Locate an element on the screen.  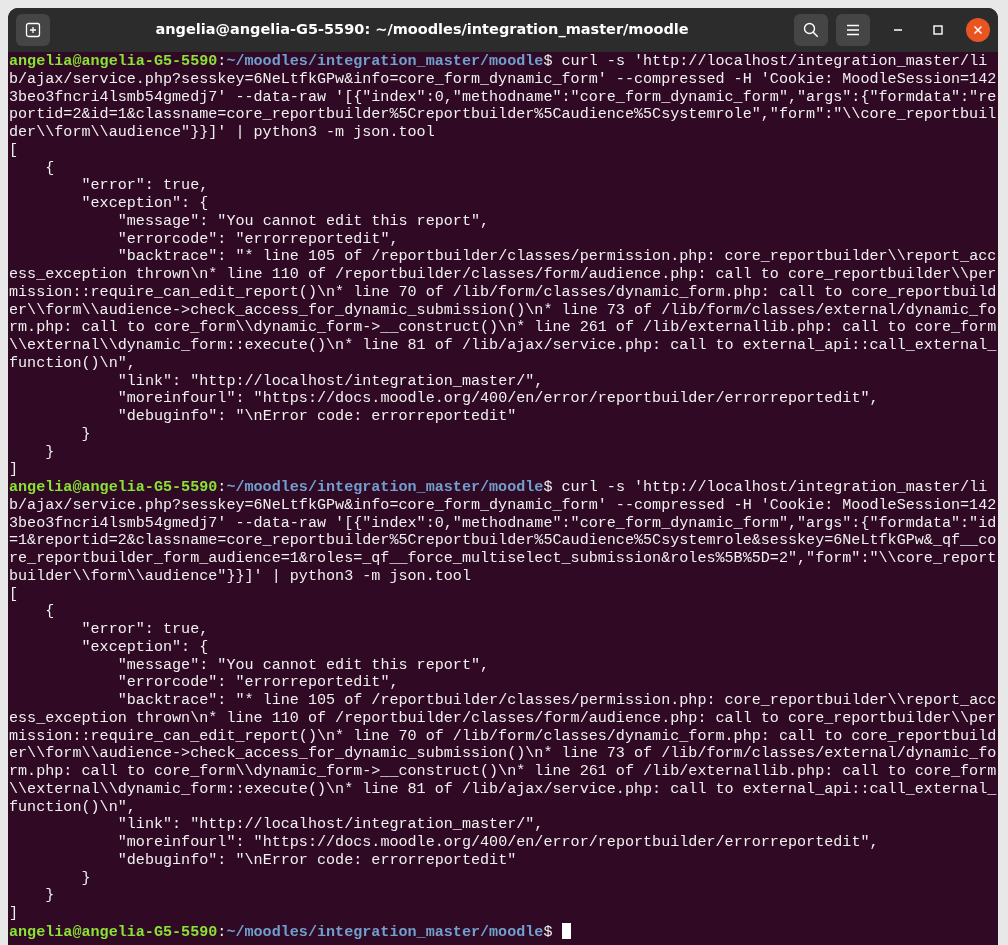
text-cursor is located at coordinates (566, 930).